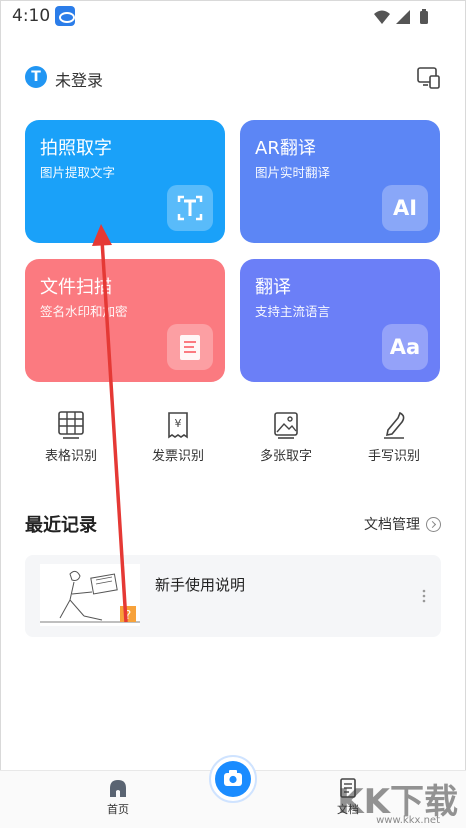 Image resolution: width=466 pixels, height=828 pixels. What do you see at coordinates (71, 440) in the screenshot?
I see `tool-table-recognition: 表格识别` at bounding box center [71, 440].